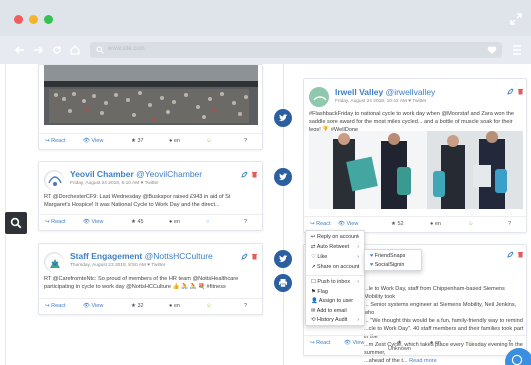 Image resolution: width=531 pixels, height=365 pixels. What do you see at coordinates (319, 257) in the screenshot?
I see `menu-item-like: ♡ Like` at bounding box center [319, 257].